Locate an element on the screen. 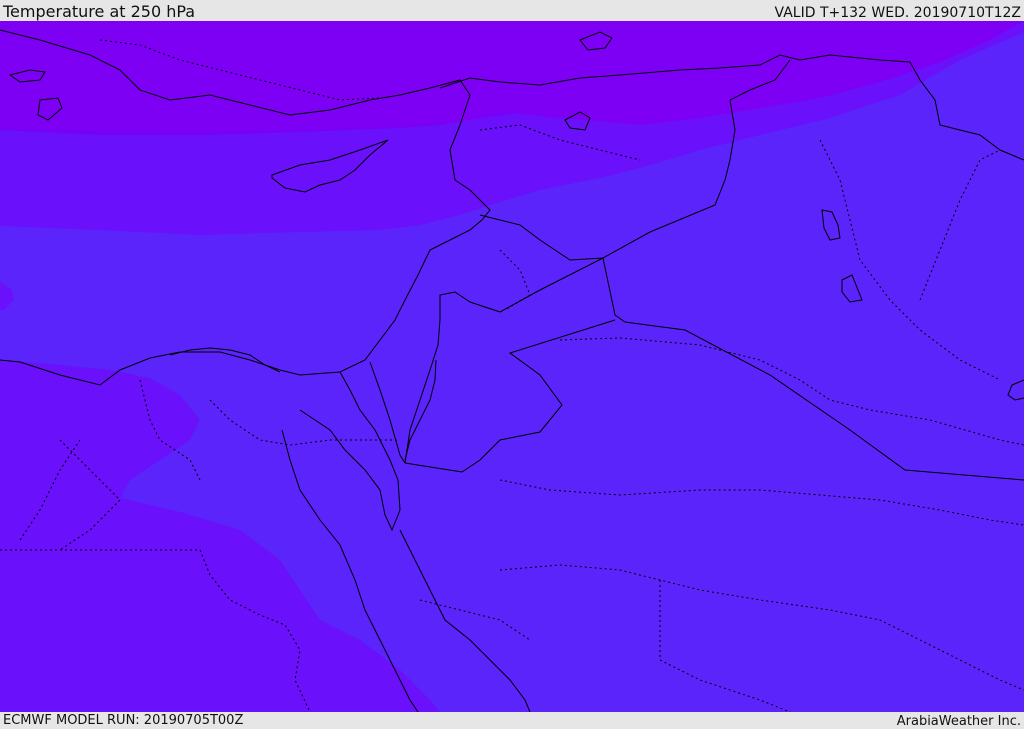 This screenshot has width=1024, height=729. map-title: Temperature at 250 hPa is located at coordinates (99, 11).